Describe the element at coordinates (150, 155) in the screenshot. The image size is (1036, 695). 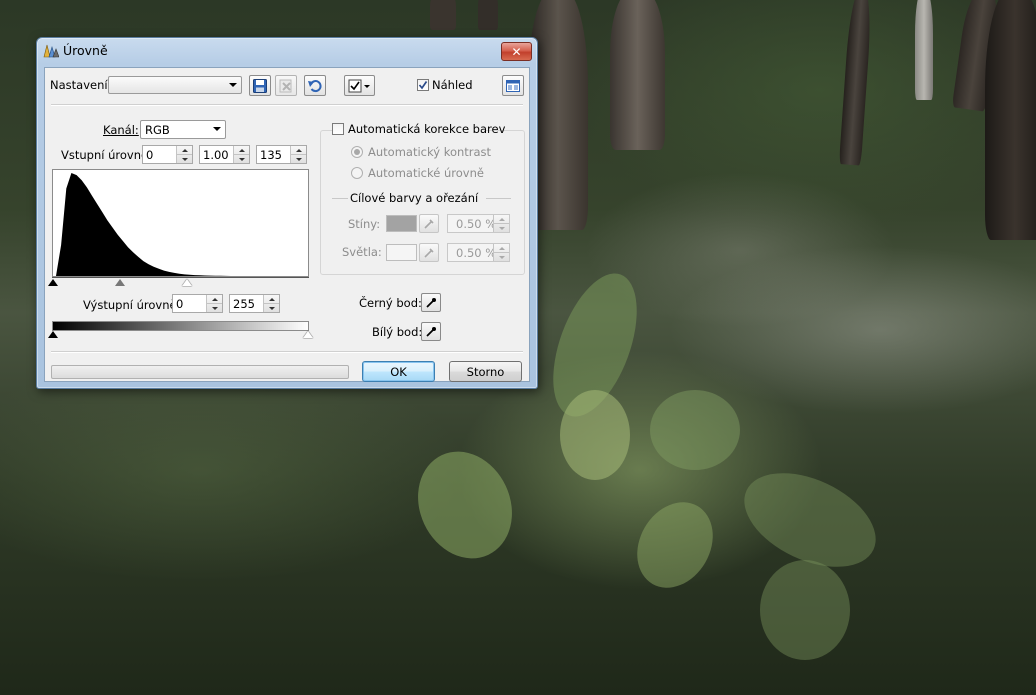
I see `input-black-value: 0` at that location.